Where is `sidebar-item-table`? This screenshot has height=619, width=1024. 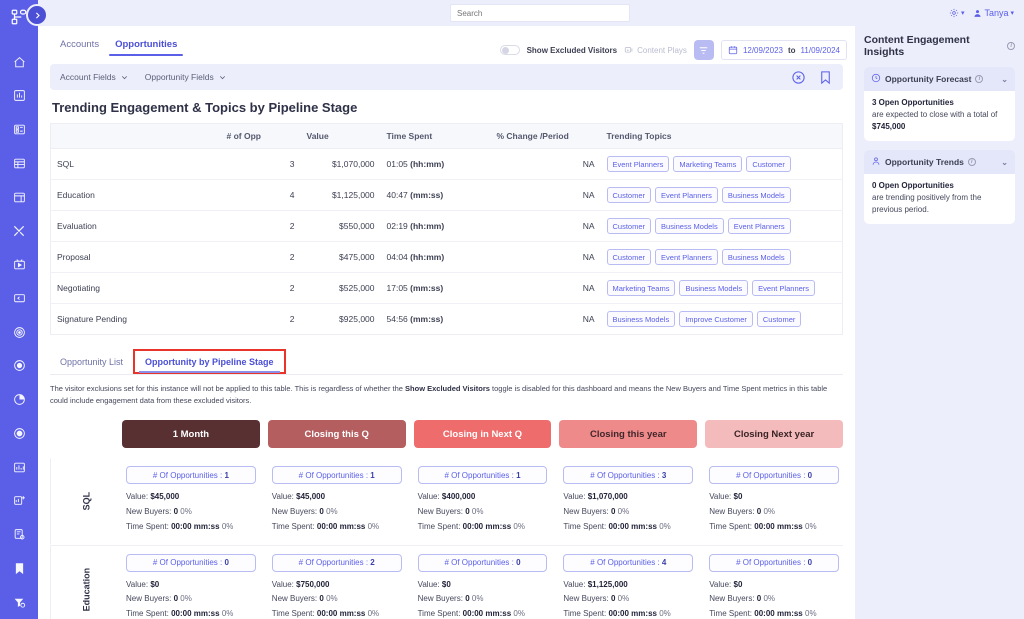 sidebar-item-table is located at coordinates (19, 163).